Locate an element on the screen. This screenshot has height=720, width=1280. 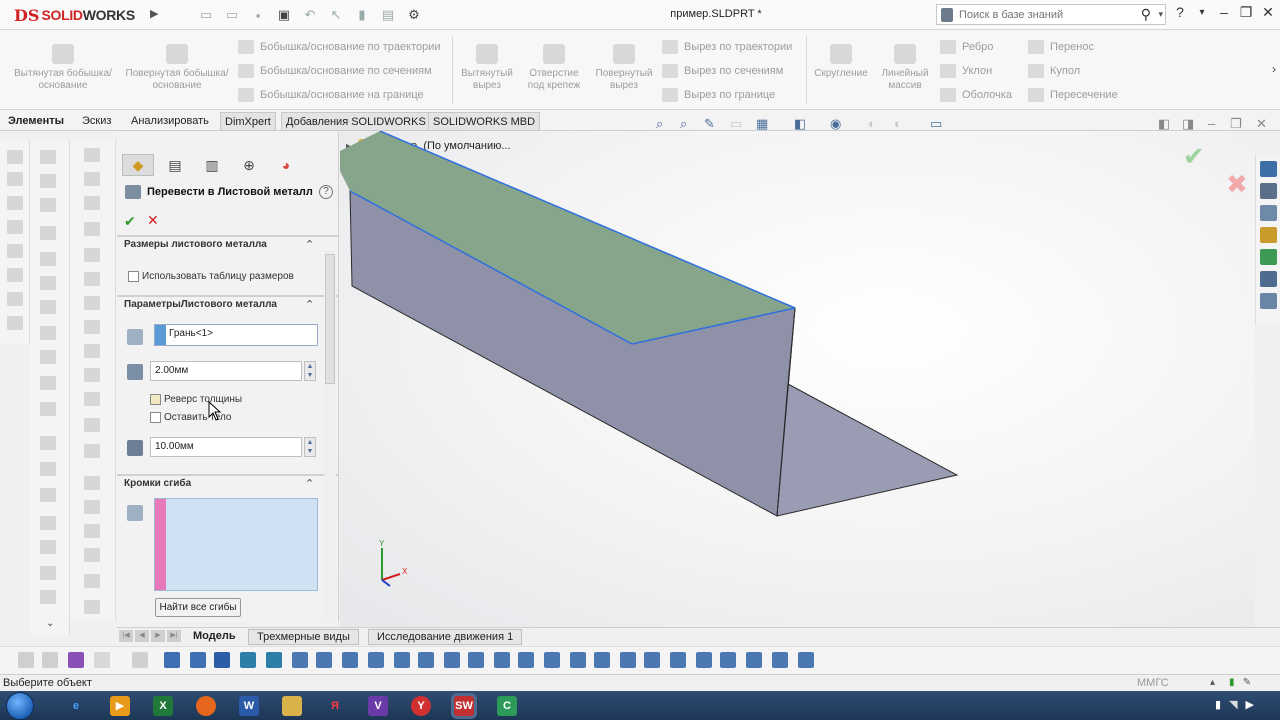
solidworks-taskbar-icon: SW is located at coordinates (464, 706).